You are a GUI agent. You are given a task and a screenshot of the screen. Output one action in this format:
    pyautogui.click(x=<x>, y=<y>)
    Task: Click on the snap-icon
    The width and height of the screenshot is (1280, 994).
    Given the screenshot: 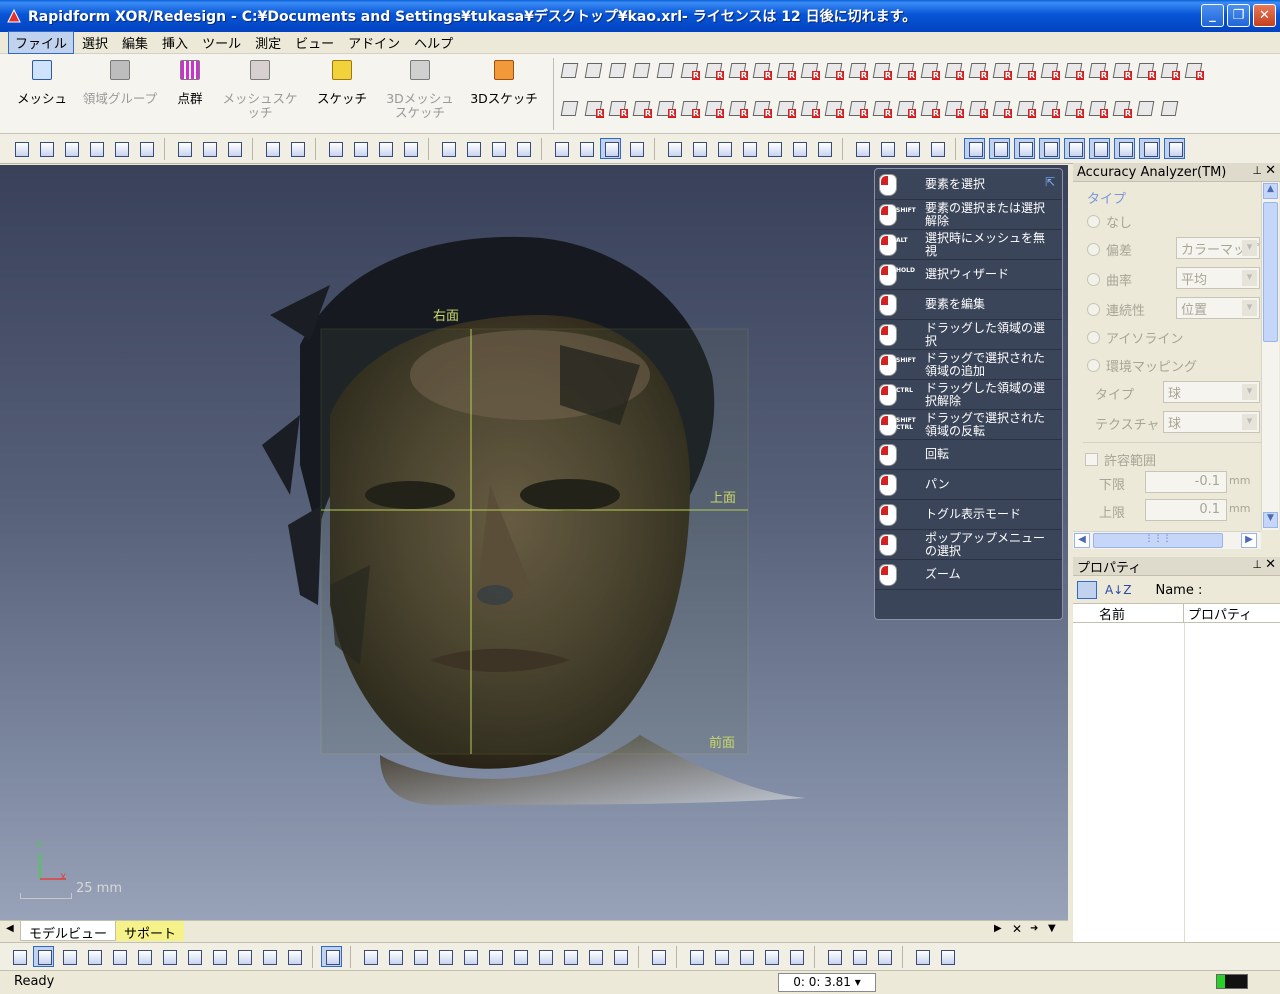 What is the action you would take?
    pyautogui.click(x=695, y=956)
    